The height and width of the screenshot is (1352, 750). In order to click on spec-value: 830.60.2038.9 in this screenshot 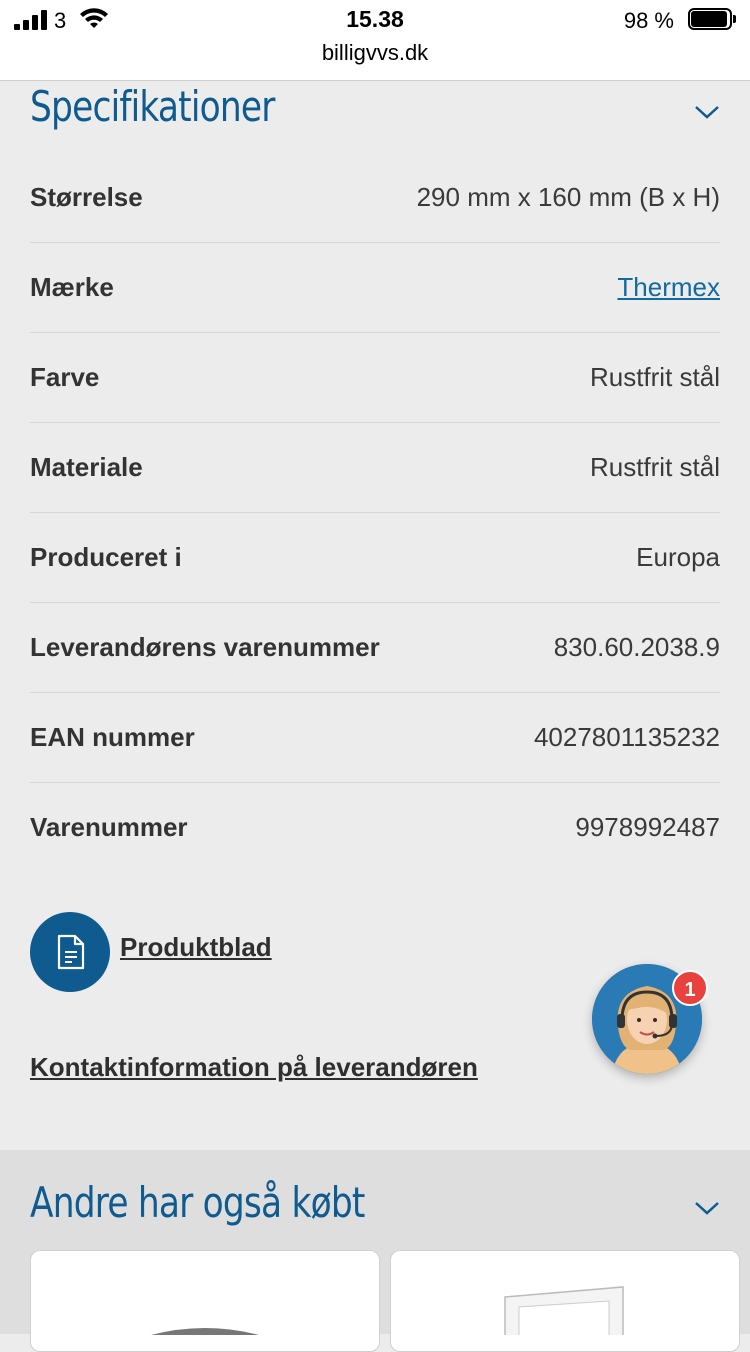, I will do `click(636, 647)`.